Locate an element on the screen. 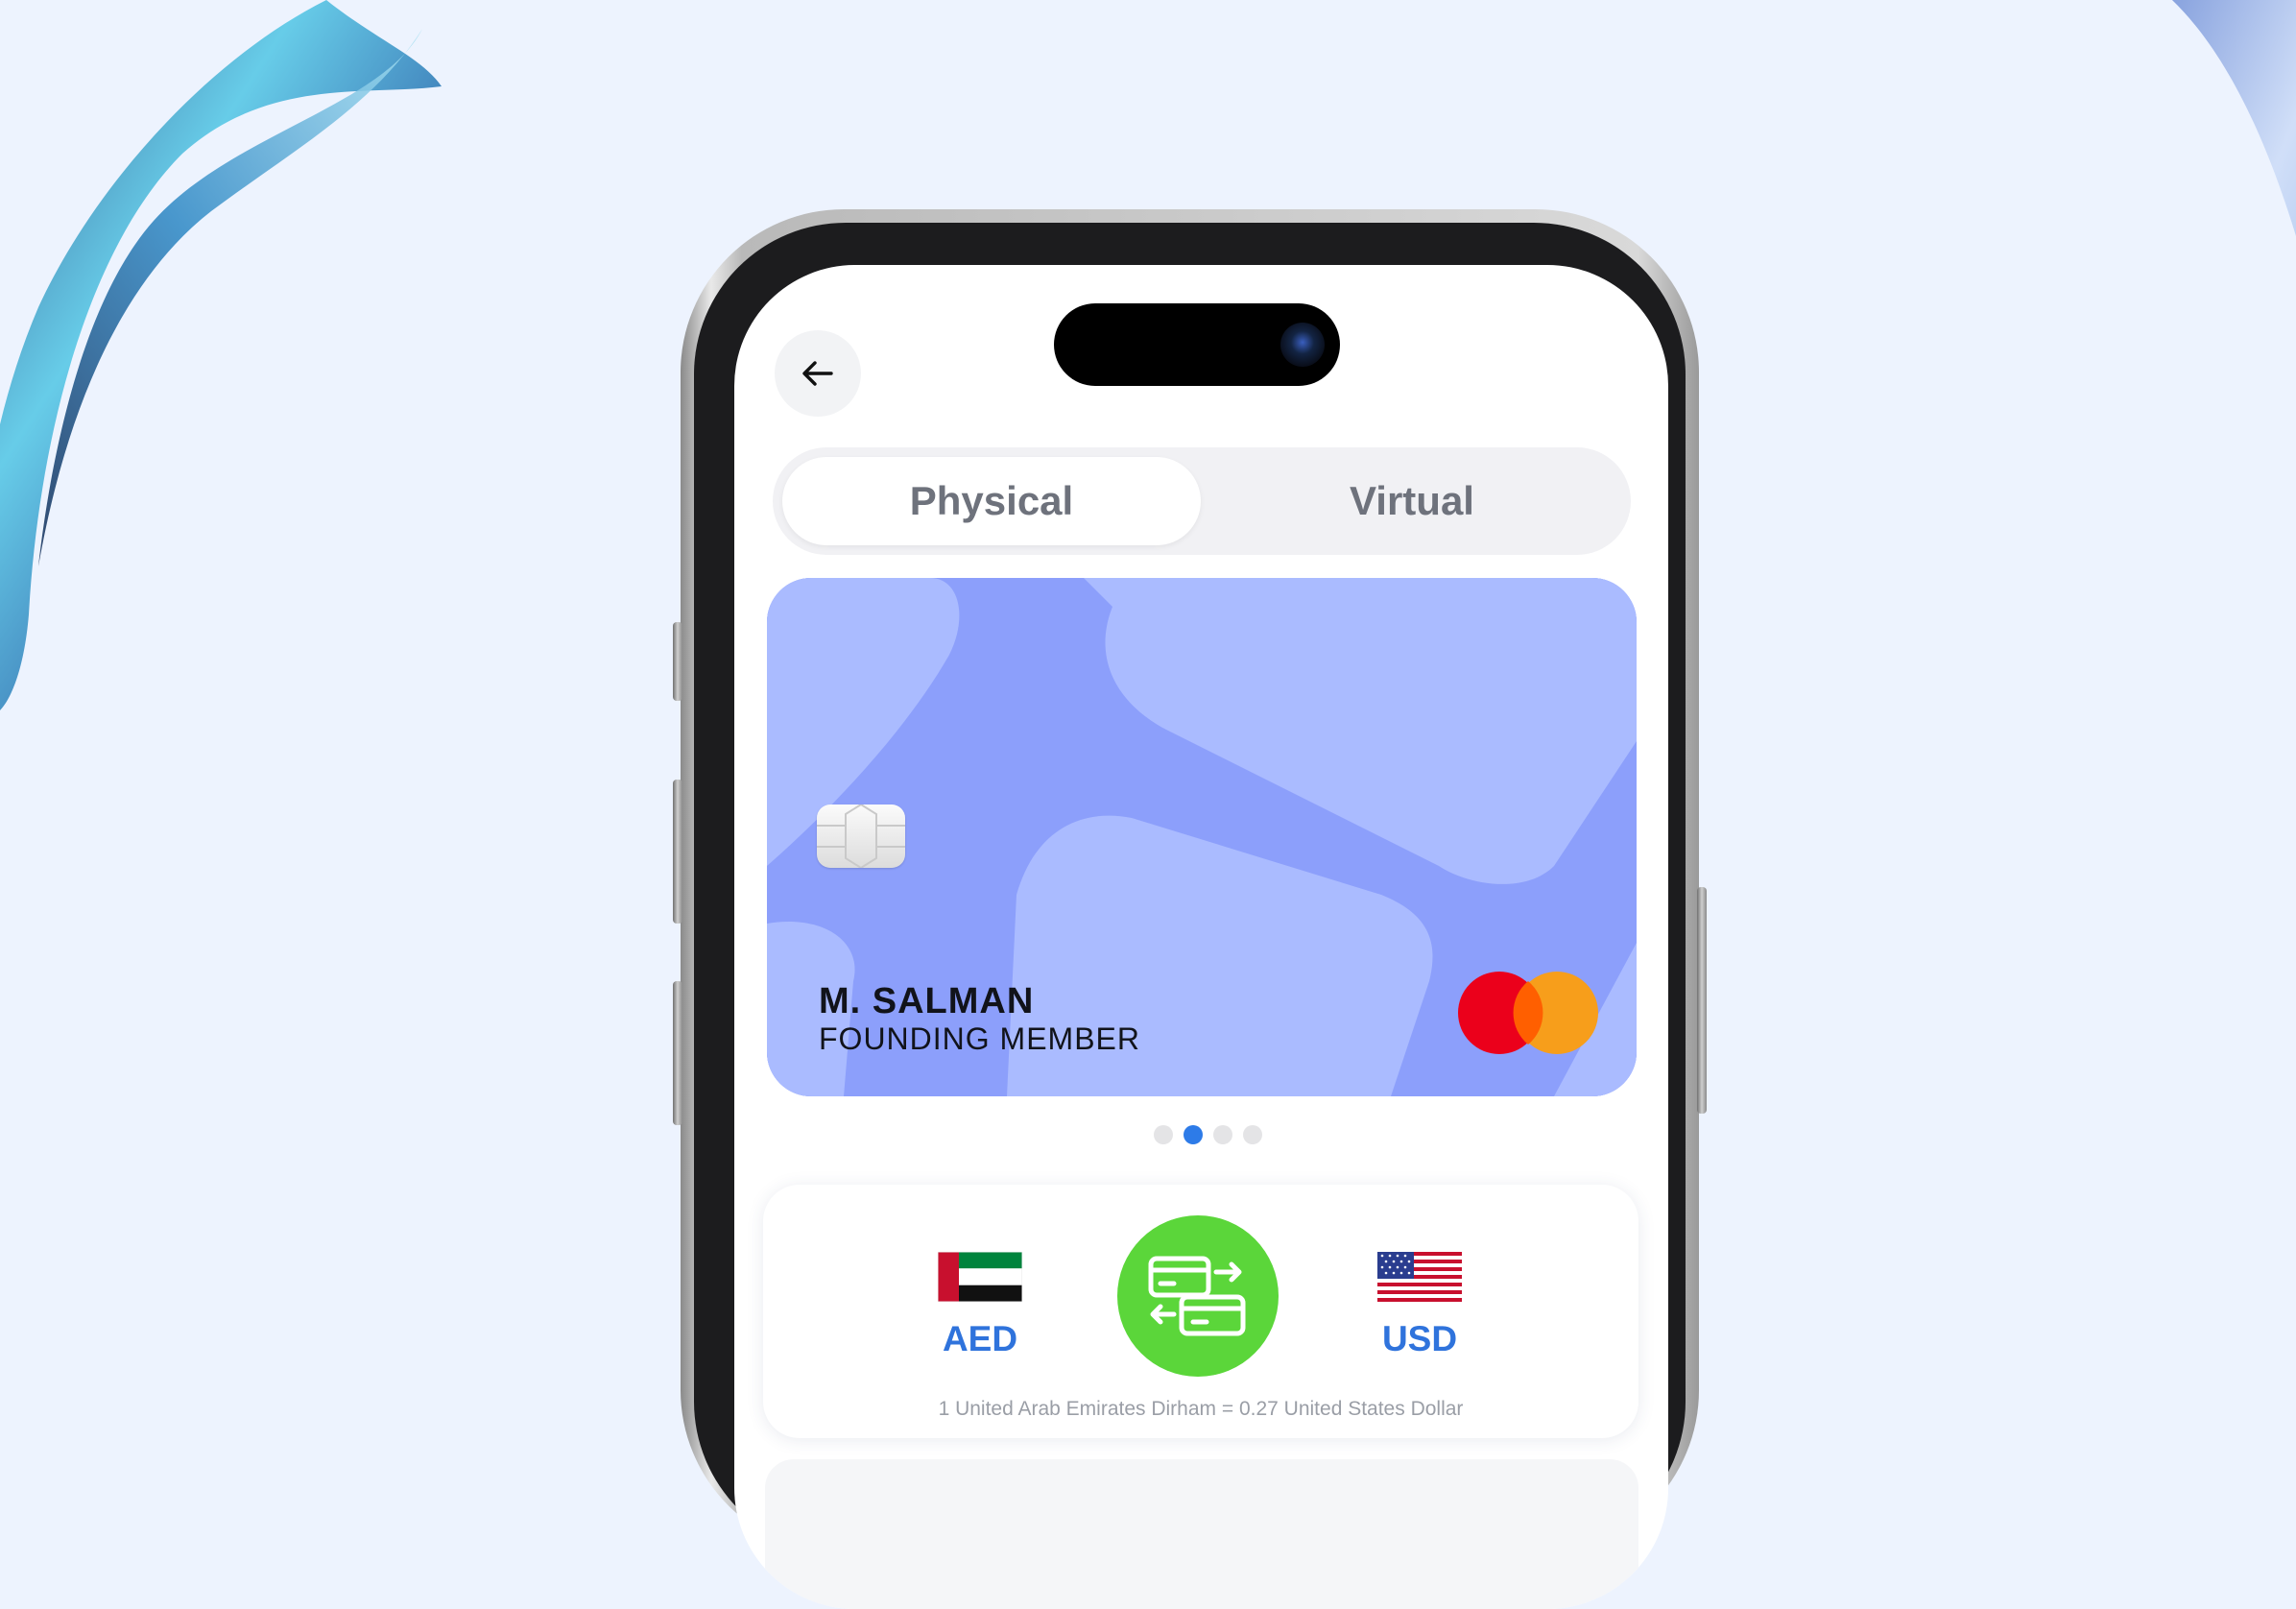  tab-physical: Physical is located at coordinates (991, 501).